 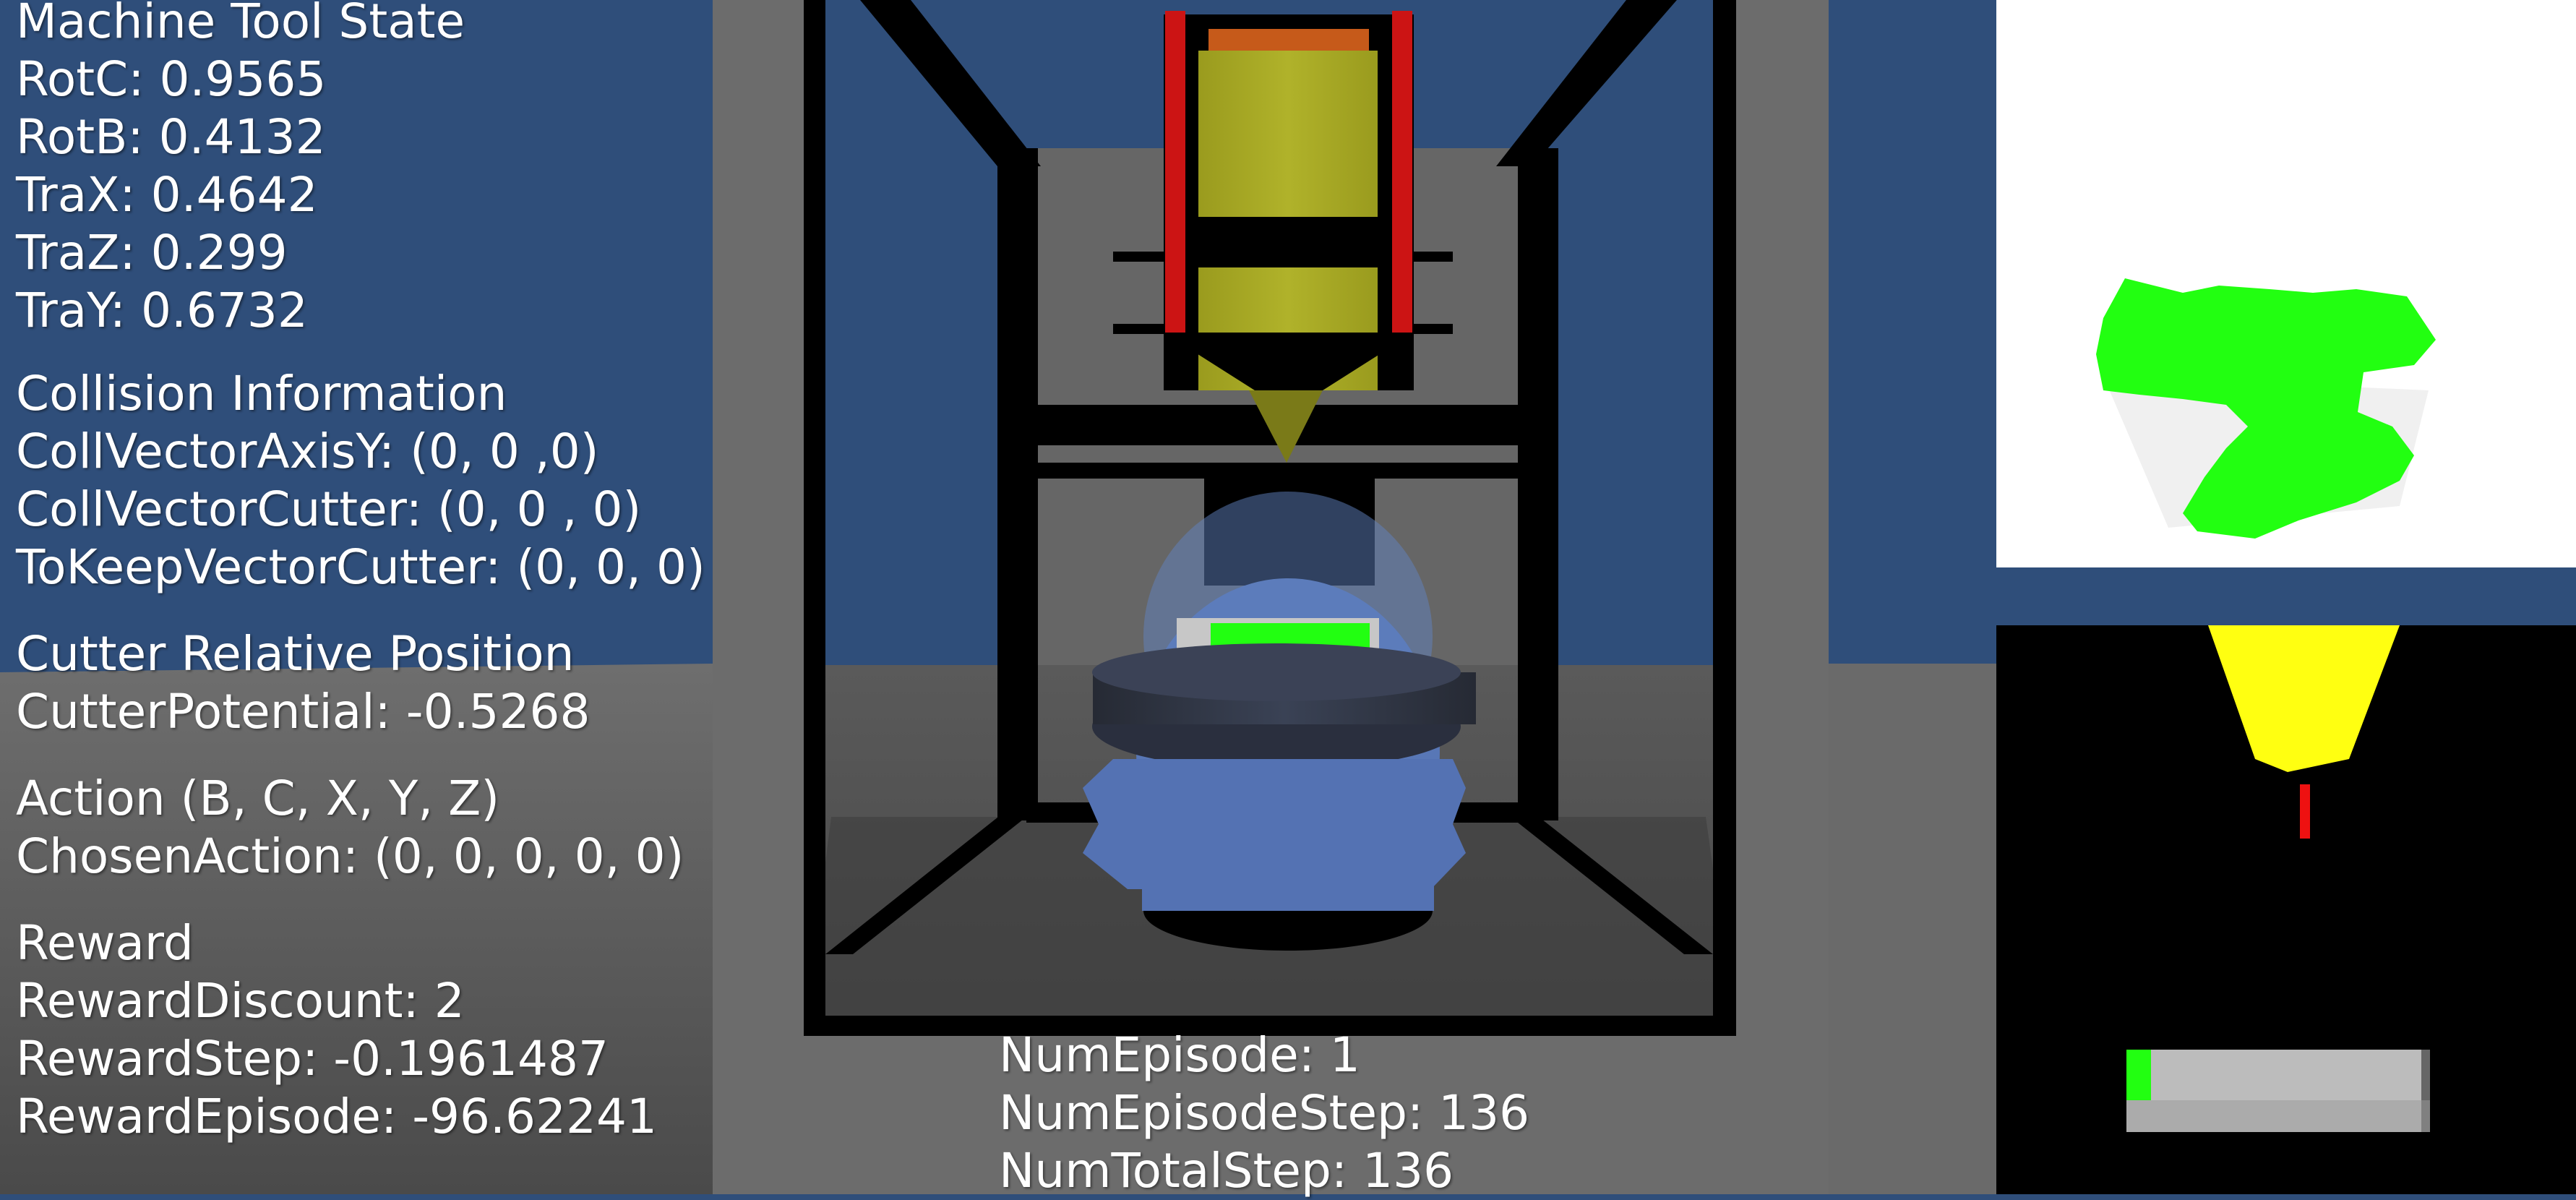 I want to click on machine-tool-state-heading: Machine Tool State, so click(x=241, y=24).